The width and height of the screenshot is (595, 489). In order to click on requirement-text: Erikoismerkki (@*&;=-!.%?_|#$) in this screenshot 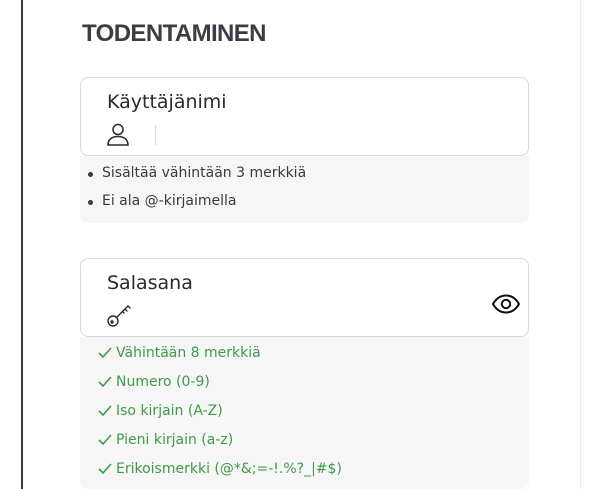, I will do `click(229, 469)`.